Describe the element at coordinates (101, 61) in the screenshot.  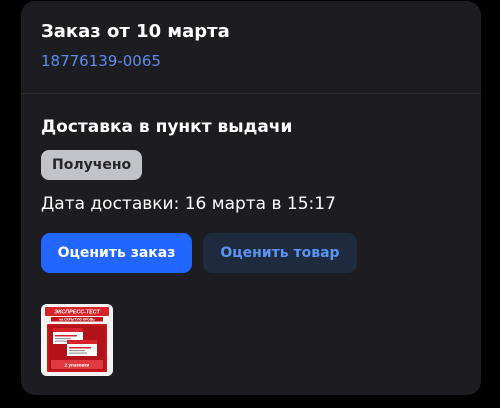
I see `order-number-link: 18776139-0065` at that location.